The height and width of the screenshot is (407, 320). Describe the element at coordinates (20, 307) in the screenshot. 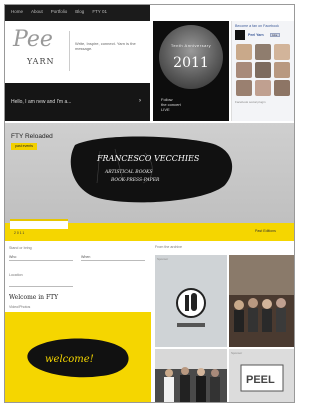

I see `video-label: Video/Photos` at that location.